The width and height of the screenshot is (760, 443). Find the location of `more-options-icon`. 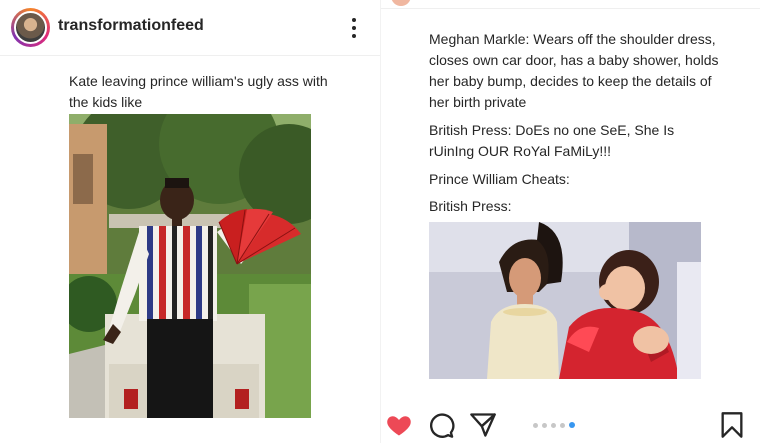

more-options-icon is located at coordinates (354, 28).